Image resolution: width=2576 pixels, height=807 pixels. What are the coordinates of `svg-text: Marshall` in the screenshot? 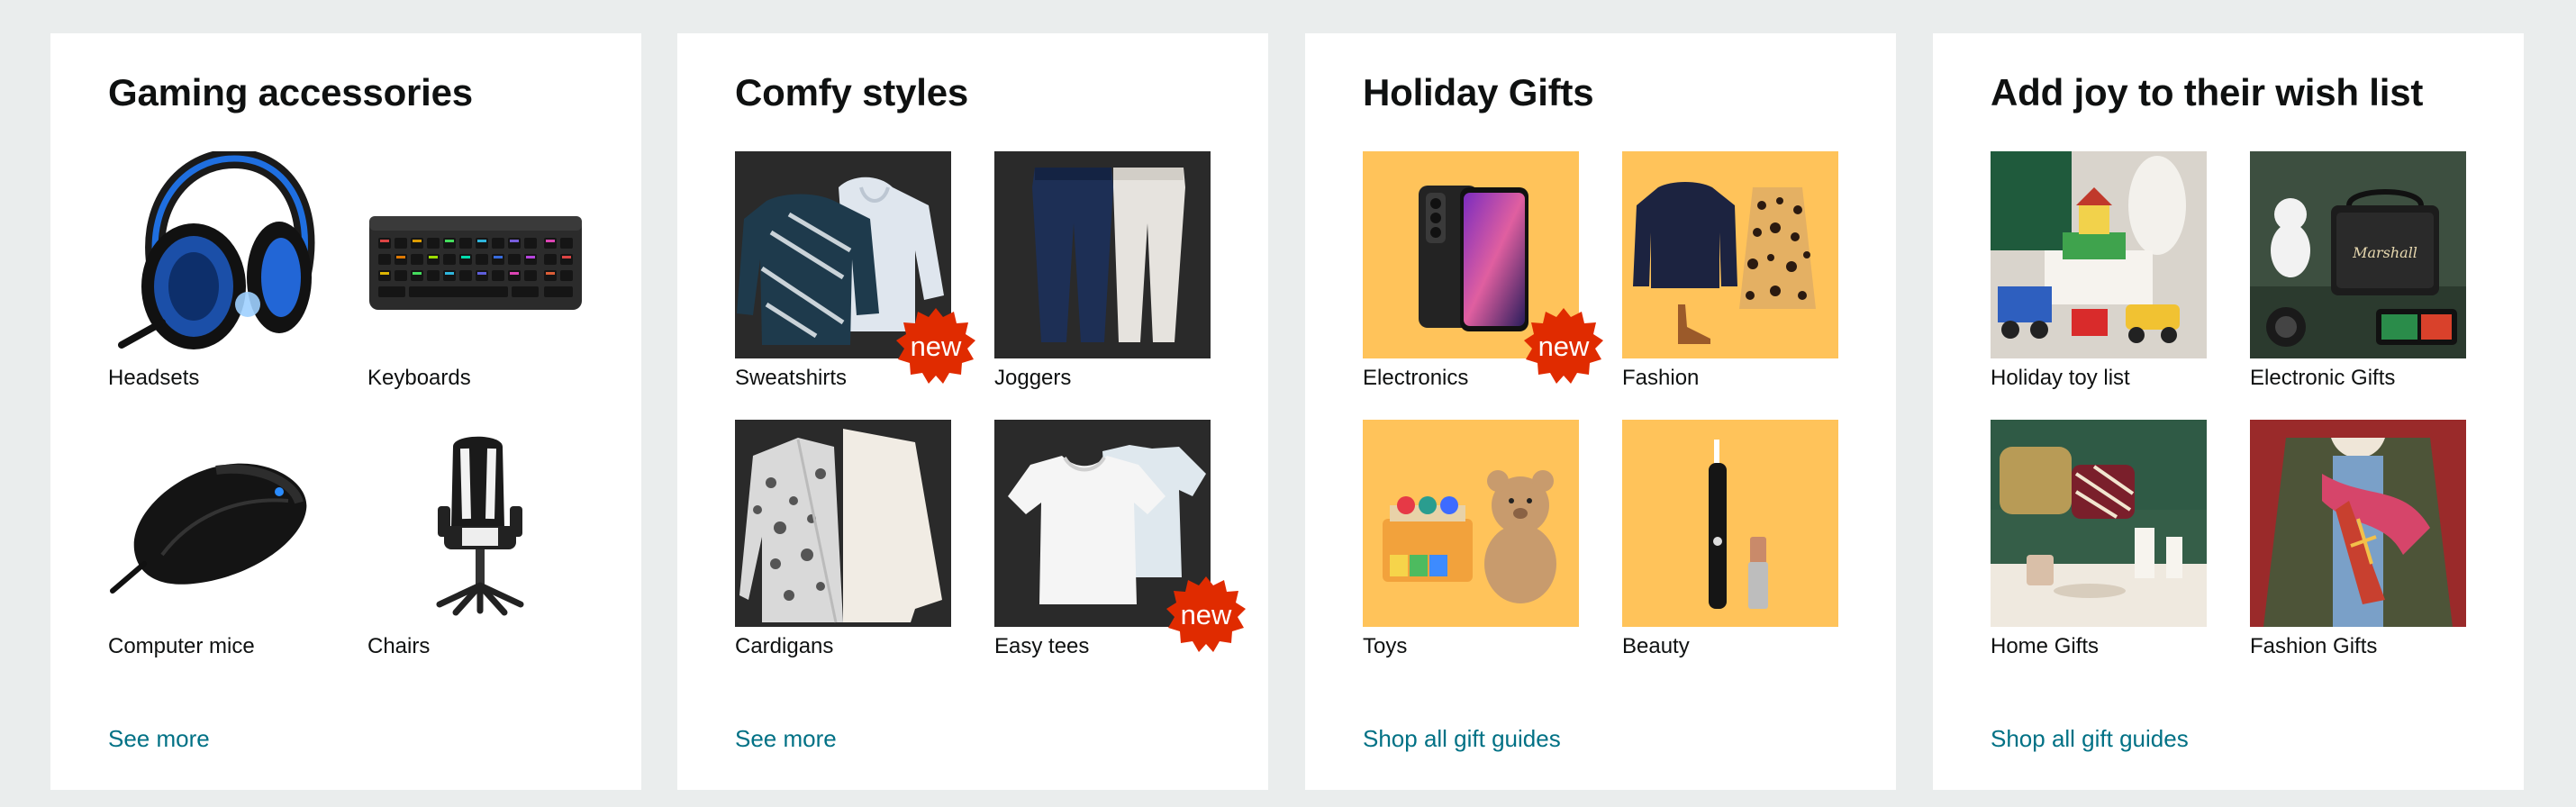 It's located at (2384, 253).